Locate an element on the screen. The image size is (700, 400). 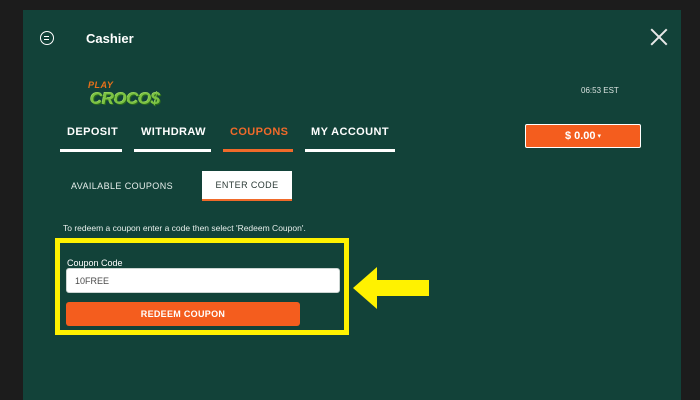
subtab-enter-code: ENTER CODE is located at coordinates (247, 186).